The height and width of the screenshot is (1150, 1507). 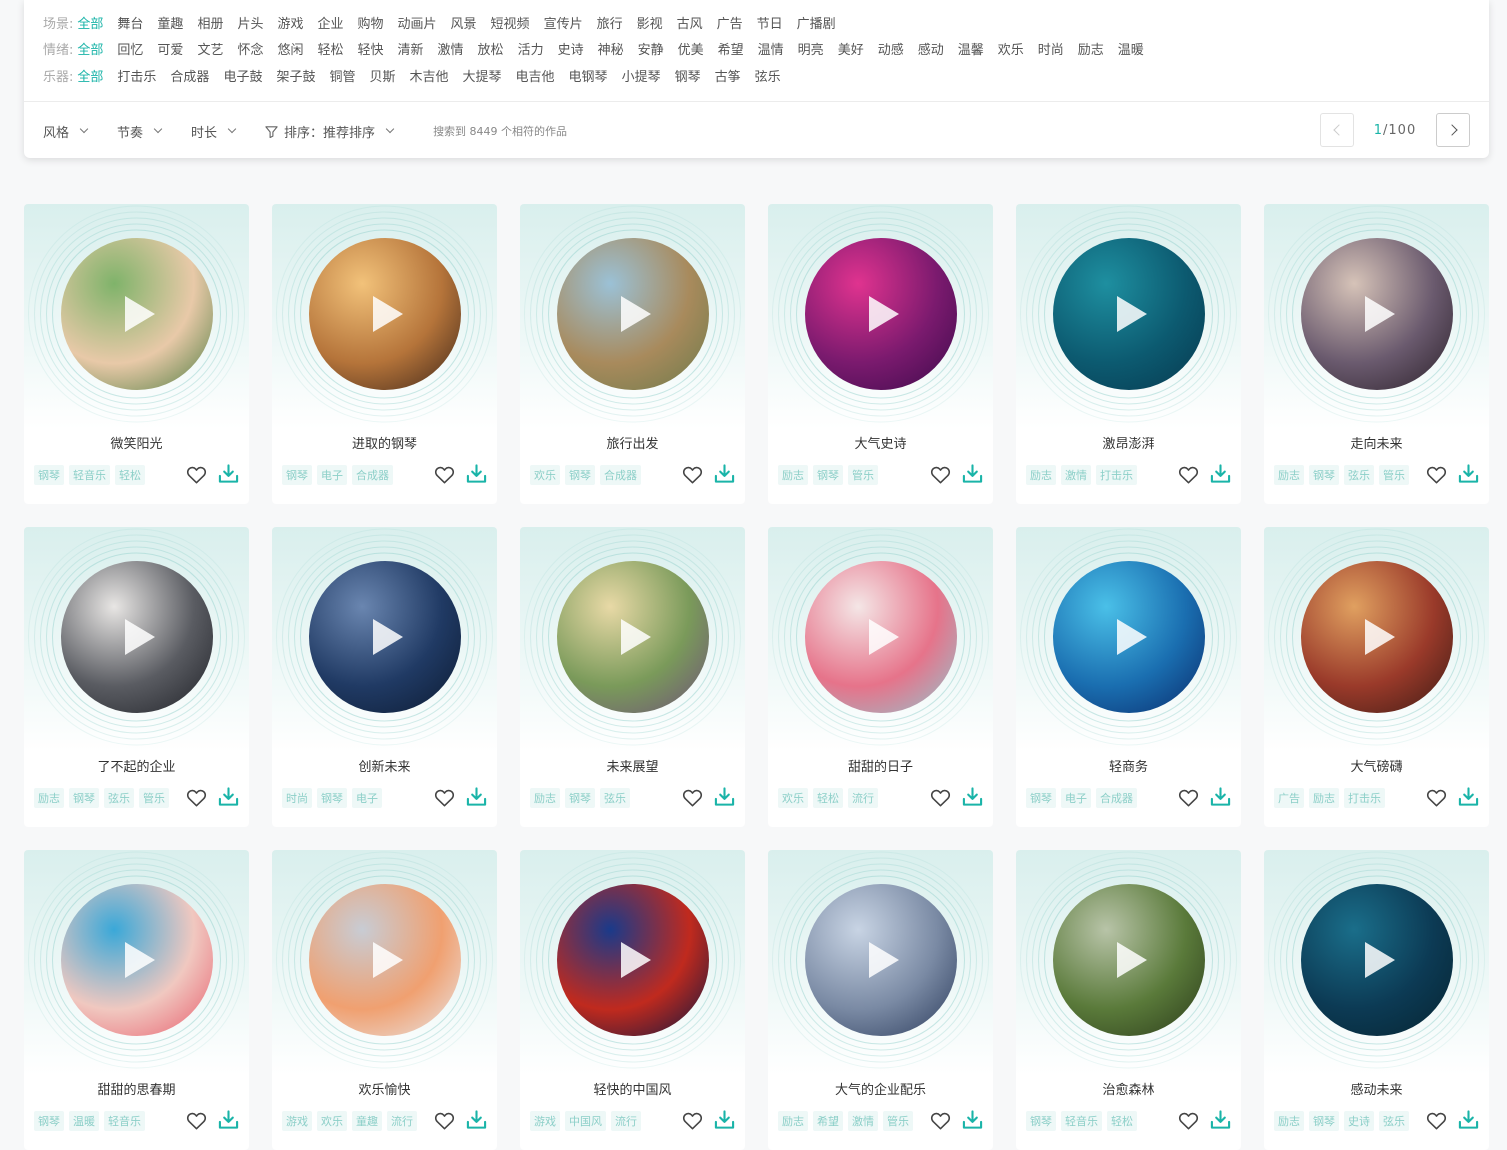 I want to click on scene-filter-option: 节日, so click(x=770, y=22).